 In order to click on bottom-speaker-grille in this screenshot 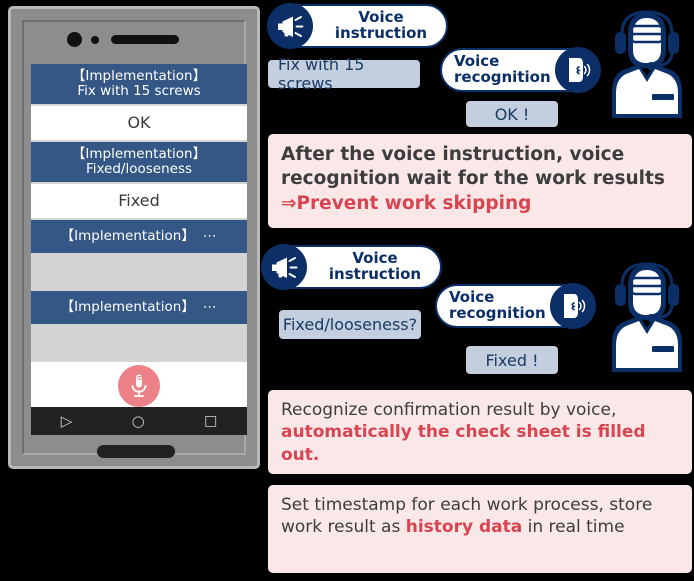, I will do `click(136, 451)`.